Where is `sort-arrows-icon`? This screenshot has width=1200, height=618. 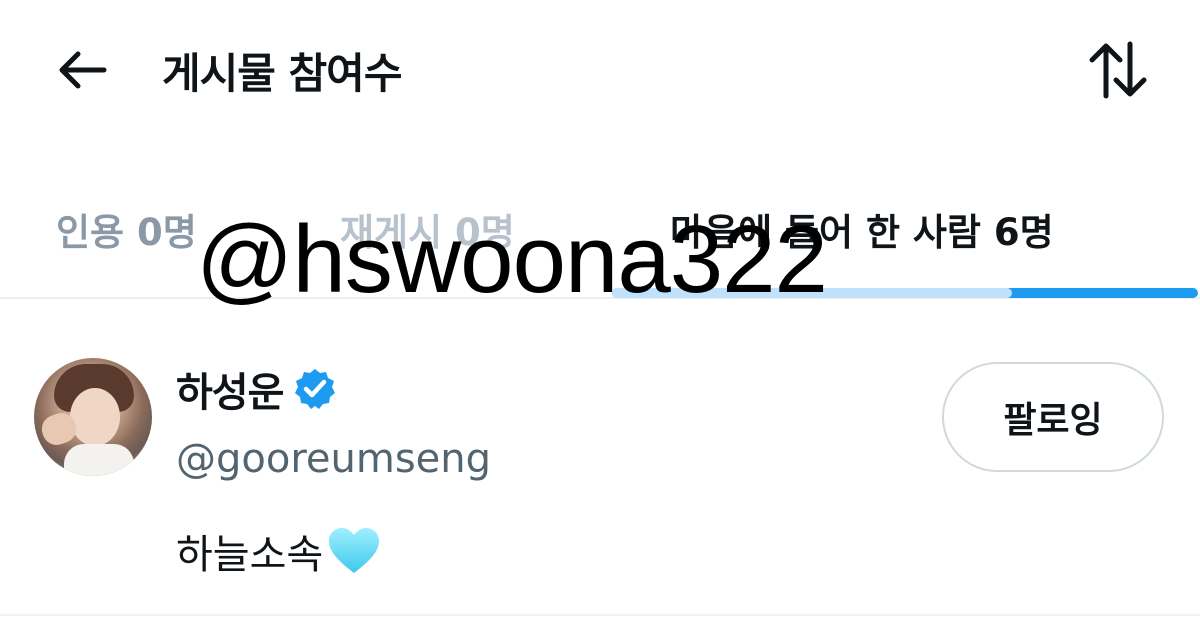
sort-arrows-icon is located at coordinates (1118, 70).